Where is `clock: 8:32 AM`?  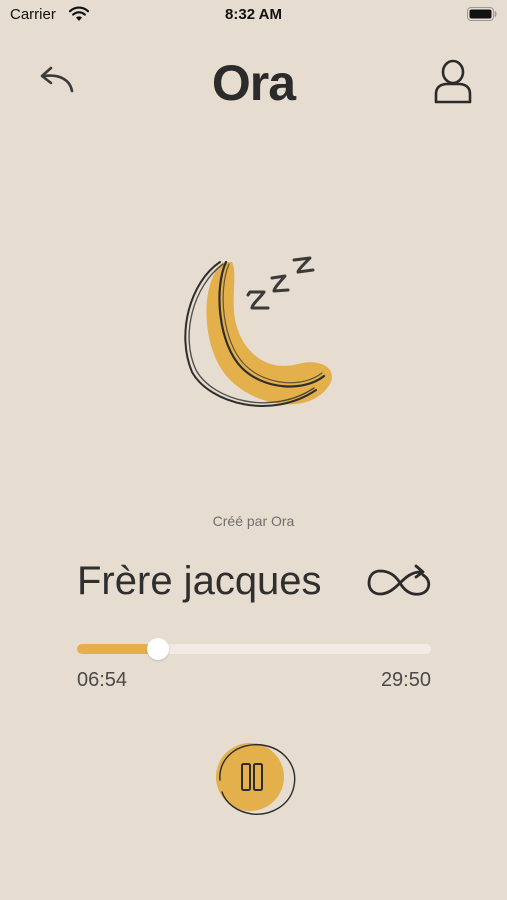
clock: 8:32 AM is located at coordinates (253, 14).